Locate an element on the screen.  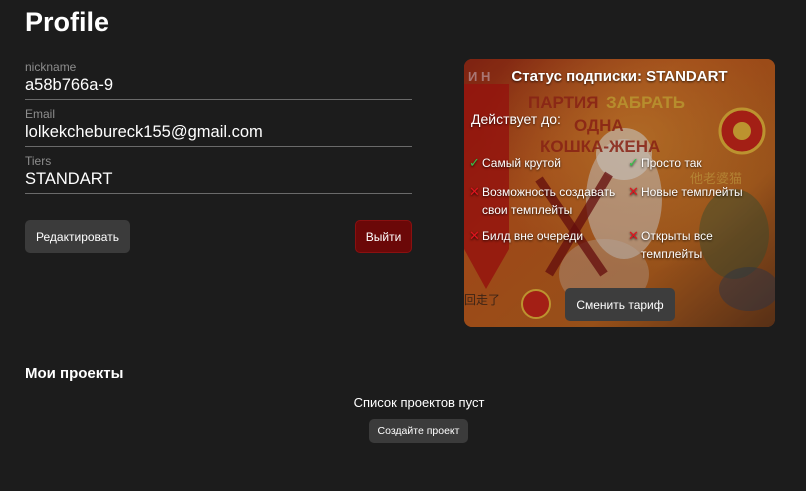
email-field: Email lolkekchebureck155@gmail.com is located at coordinates (218, 127).